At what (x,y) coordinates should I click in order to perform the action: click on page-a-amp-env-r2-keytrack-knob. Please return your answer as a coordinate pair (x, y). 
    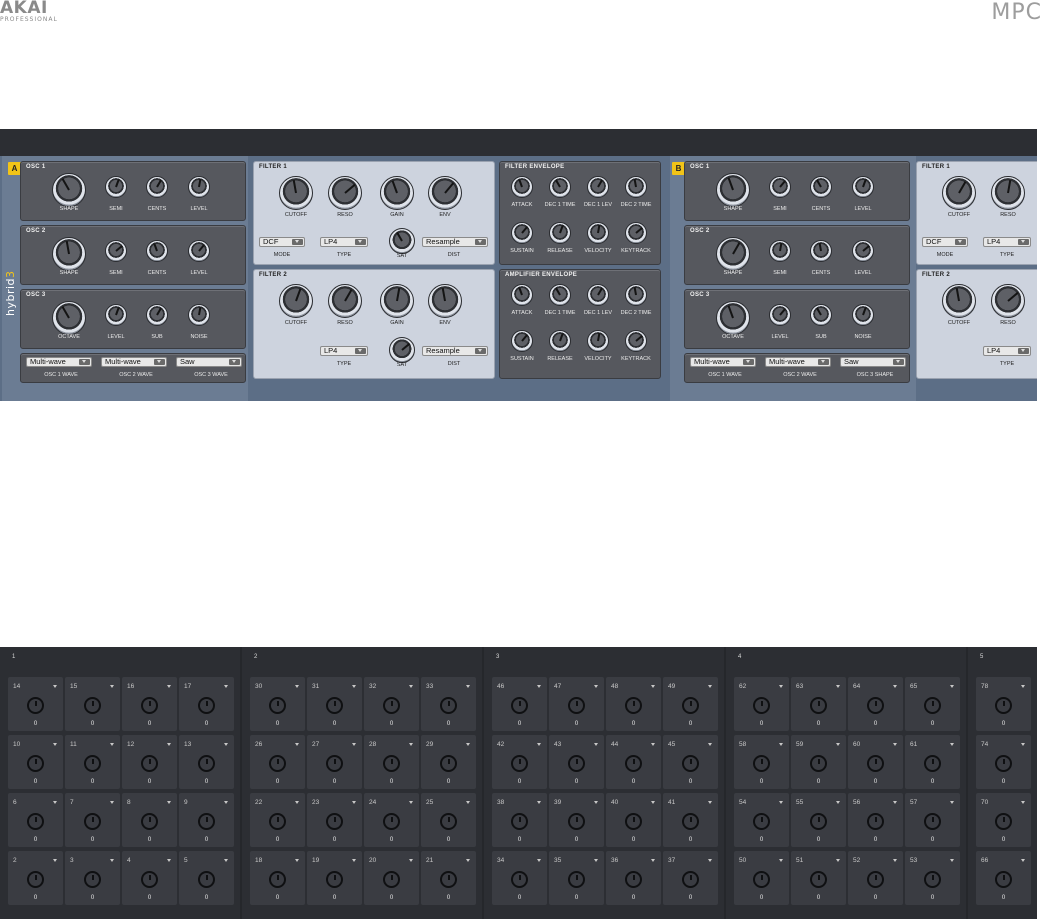
    Looking at the image, I should click on (636, 341).